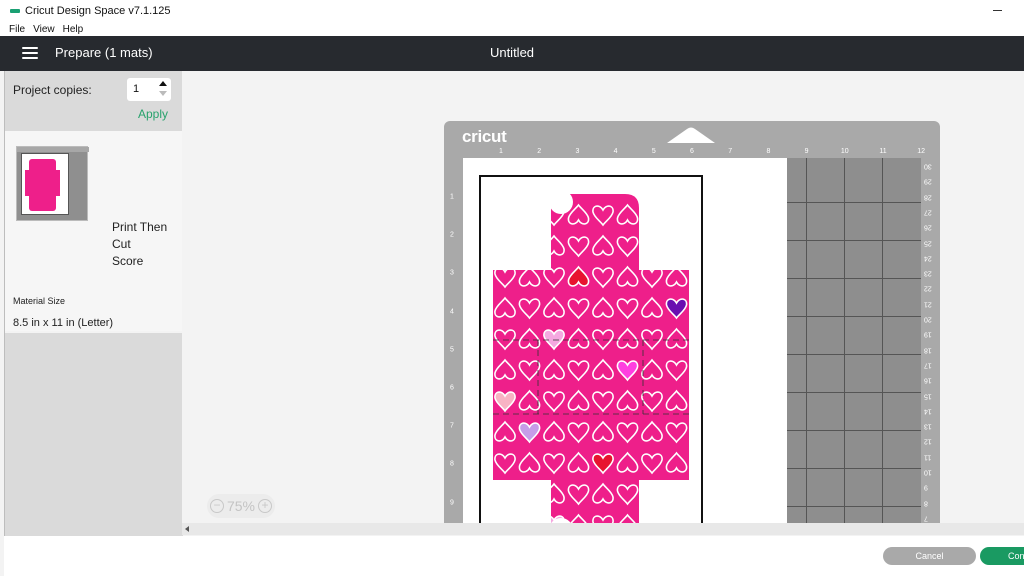 This screenshot has width=1024, height=576. Describe the element at coordinates (653, 151) in the screenshot. I see `ruler-top-tick: 5` at that location.